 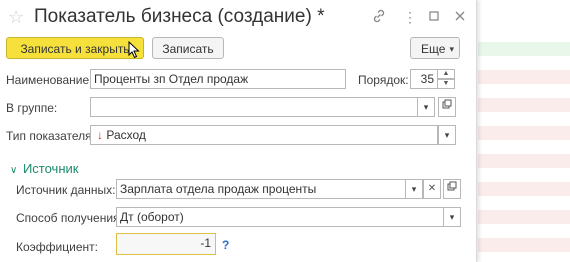 I want to click on clear-icon: ✕, so click(x=432, y=188).